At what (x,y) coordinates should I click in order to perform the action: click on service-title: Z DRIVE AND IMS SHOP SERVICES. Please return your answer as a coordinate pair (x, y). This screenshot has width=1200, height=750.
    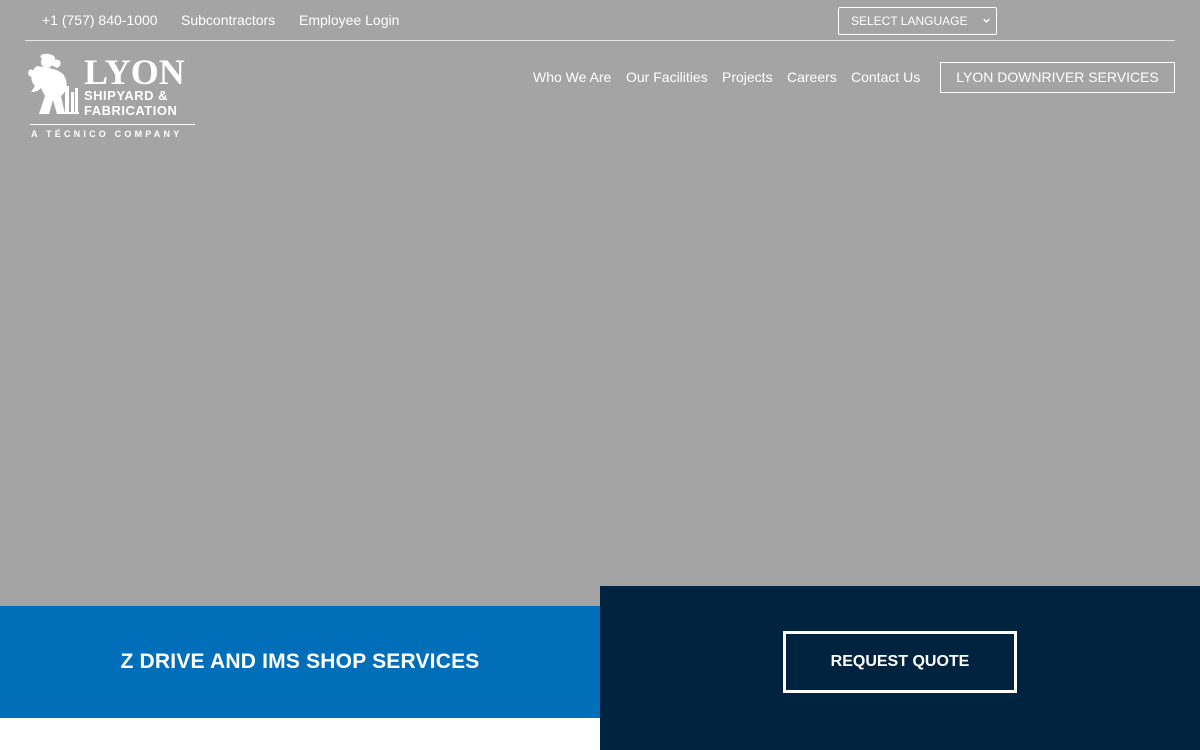
    Looking at the image, I should click on (300, 661).